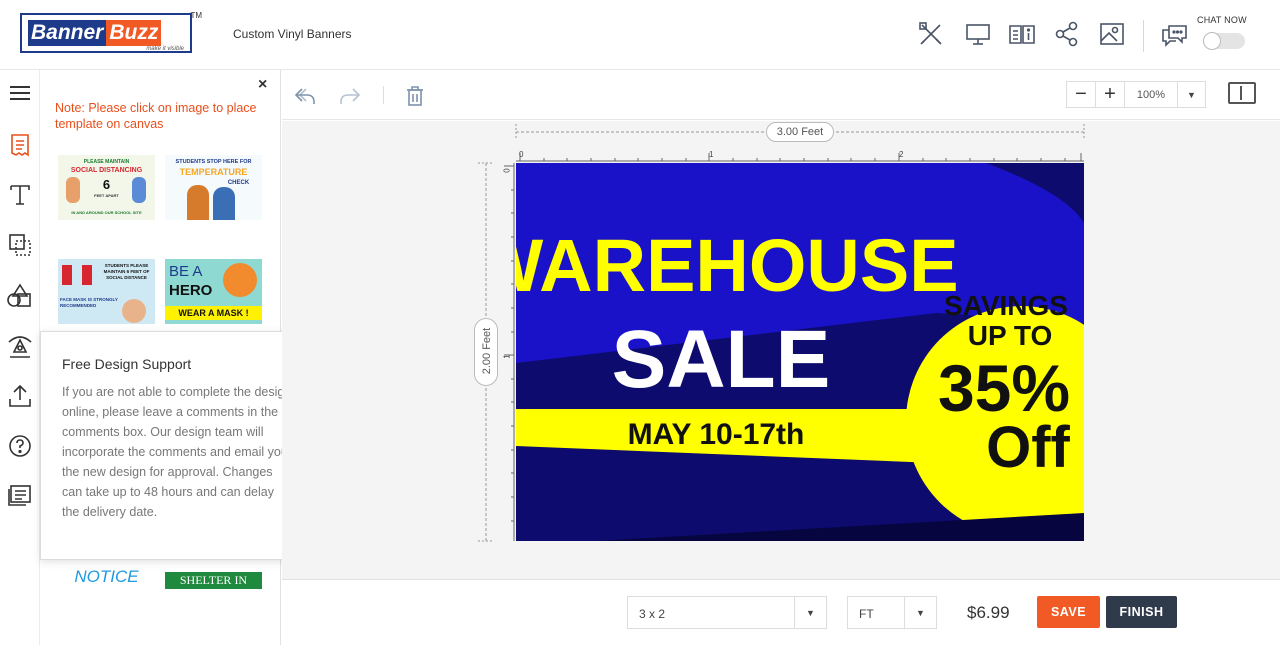  I want to click on product-title: Custom Vinyl Banners, so click(292, 34).